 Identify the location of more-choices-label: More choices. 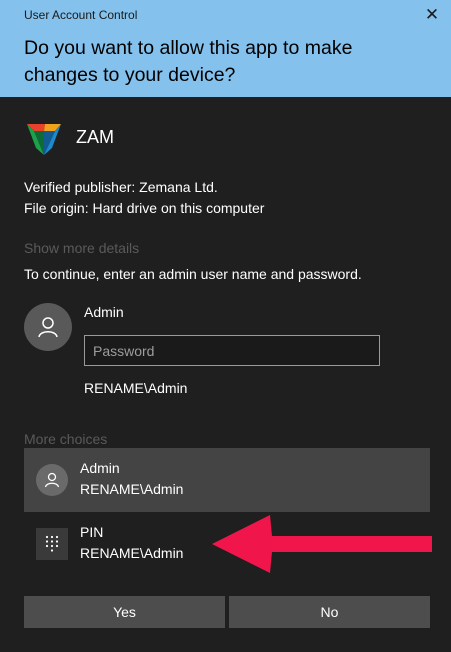
(66, 439).